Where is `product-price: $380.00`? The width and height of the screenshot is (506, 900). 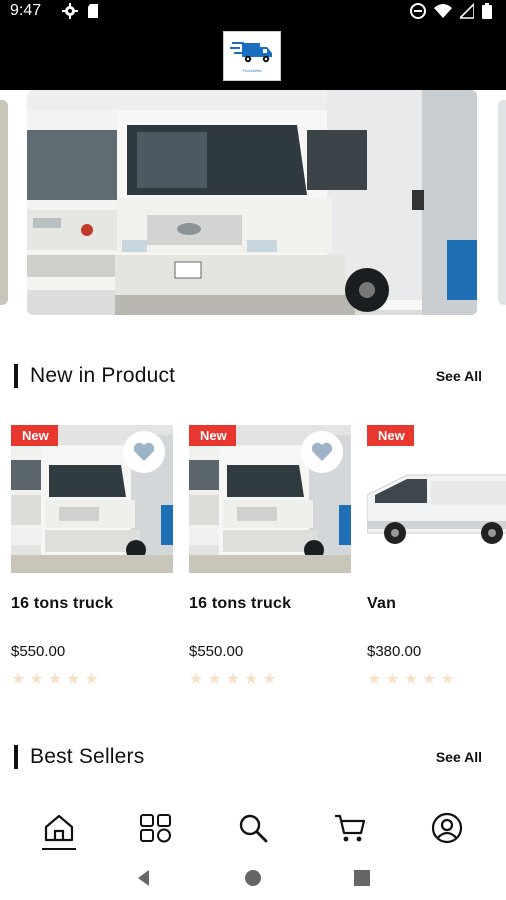 product-price: $380.00 is located at coordinates (394, 651).